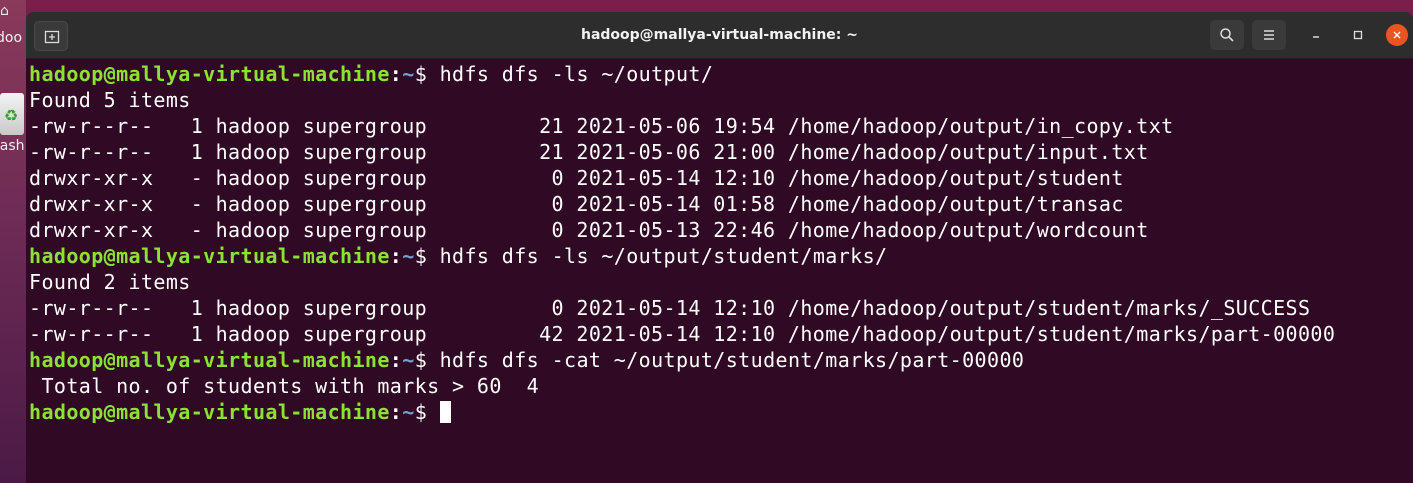 This screenshot has width=1413, height=483. What do you see at coordinates (284, 386) in the screenshot?
I see `output-line: Total no. of students with marks > 60 4` at bounding box center [284, 386].